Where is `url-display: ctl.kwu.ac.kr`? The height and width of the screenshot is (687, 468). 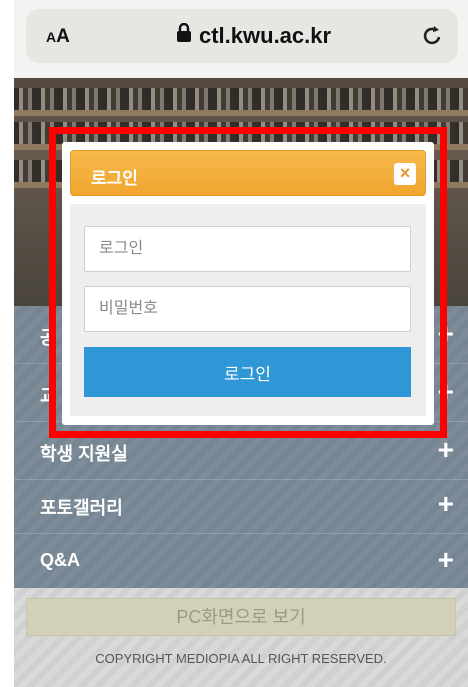 url-display: ctl.kwu.ac.kr is located at coordinates (254, 35).